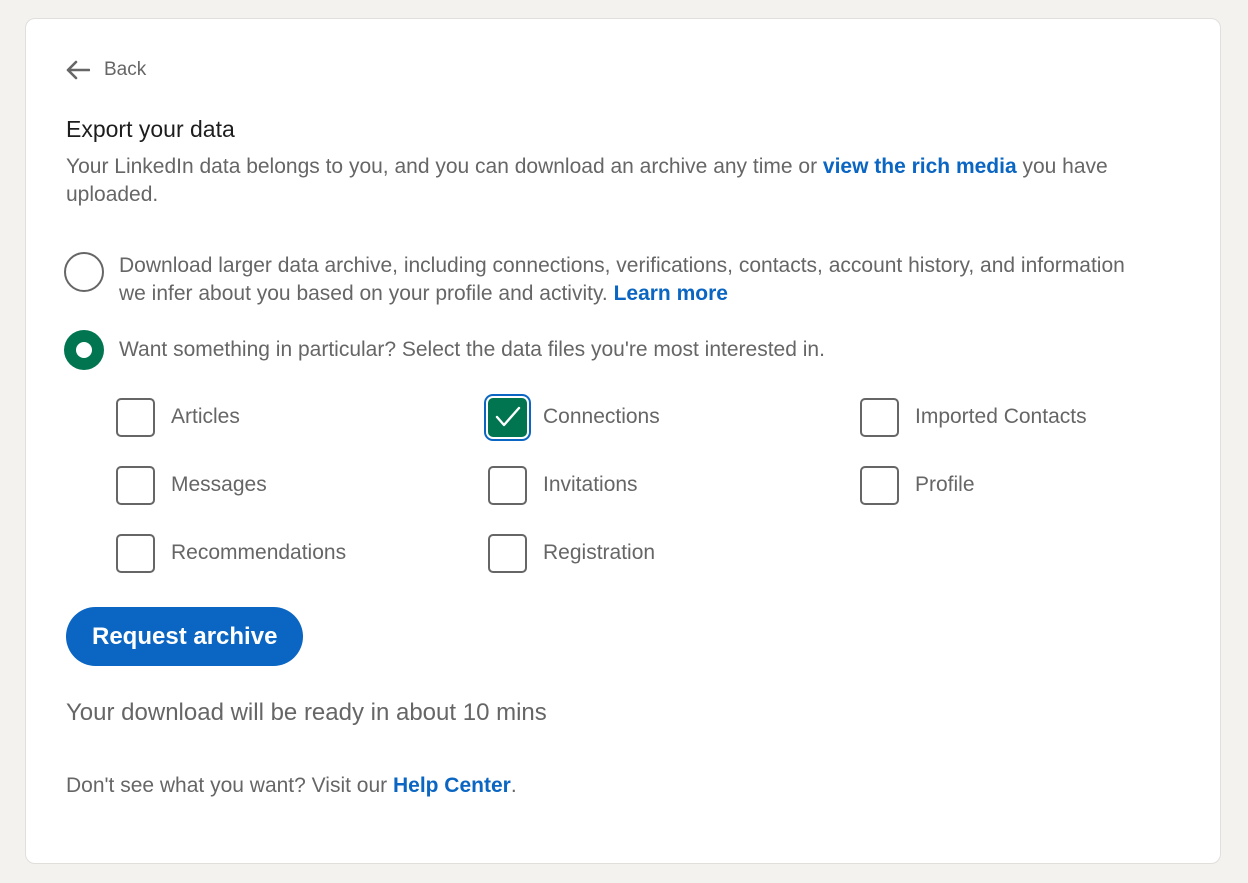 The height and width of the screenshot is (883, 1248). I want to click on checkbox-label: Messages, so click(219, 484).